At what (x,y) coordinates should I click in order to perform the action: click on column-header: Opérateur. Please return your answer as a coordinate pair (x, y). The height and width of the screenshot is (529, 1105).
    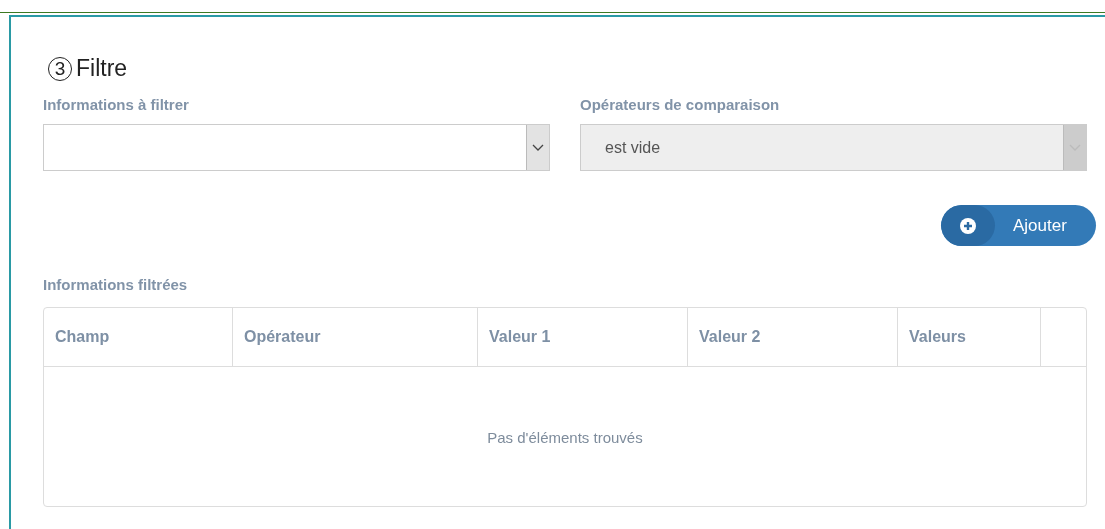
    Looking at the image, I should click on (282, 337).